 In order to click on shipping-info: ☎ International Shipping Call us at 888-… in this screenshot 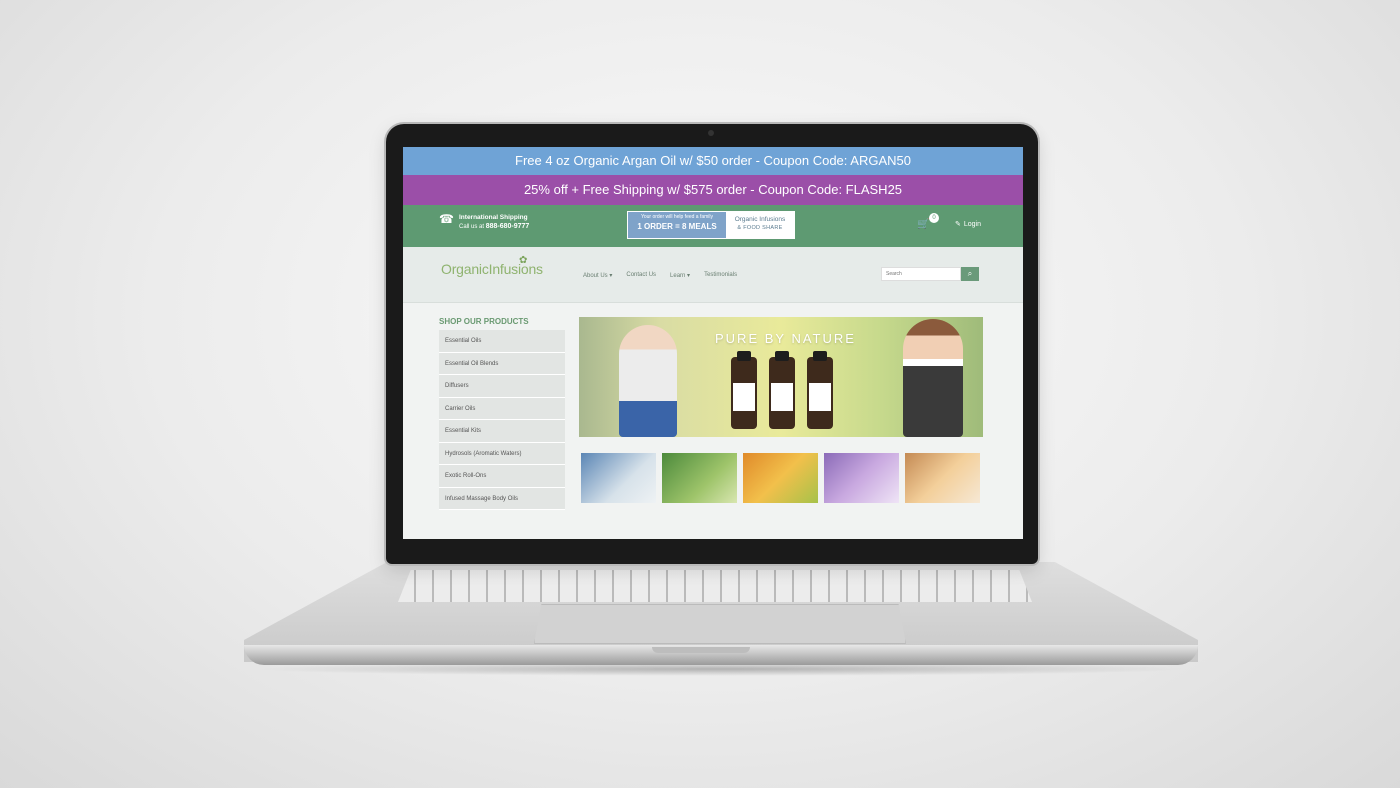, I will do `click(484, 222)`.